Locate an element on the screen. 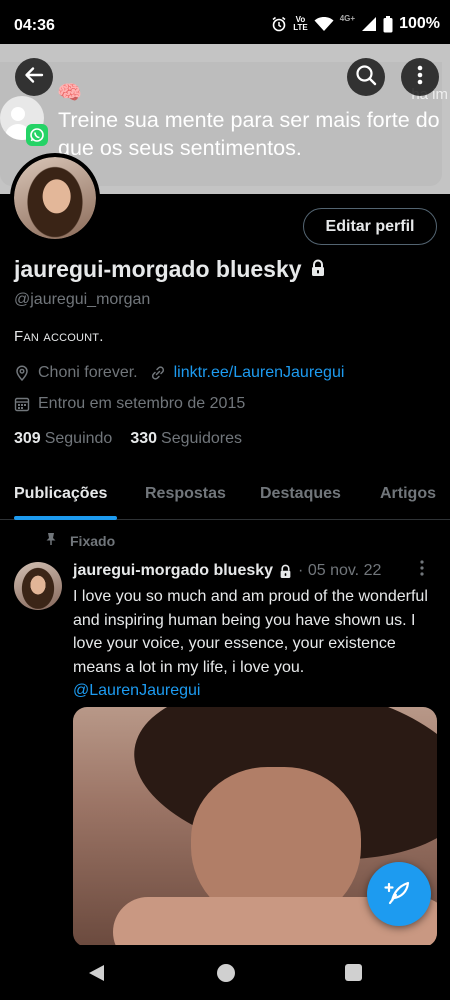  whatsapp-icon is located at coordinates (37, 135).